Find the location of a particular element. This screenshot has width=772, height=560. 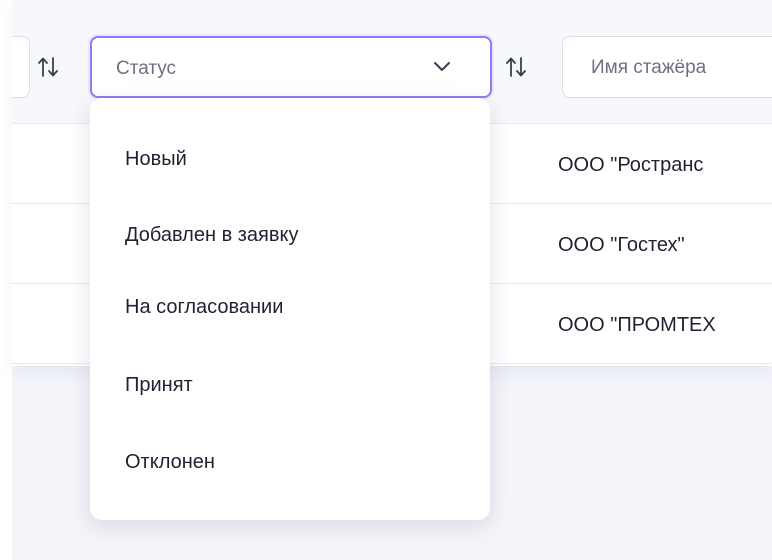

status-select: Статус is located at coordinates (291, 67).